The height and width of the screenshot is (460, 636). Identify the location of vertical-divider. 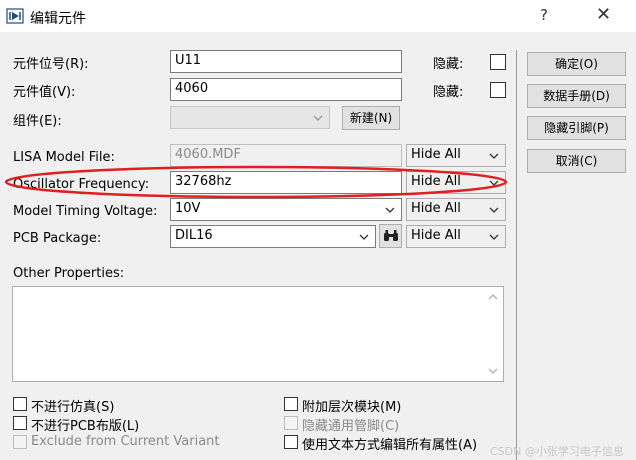
(516, 255).